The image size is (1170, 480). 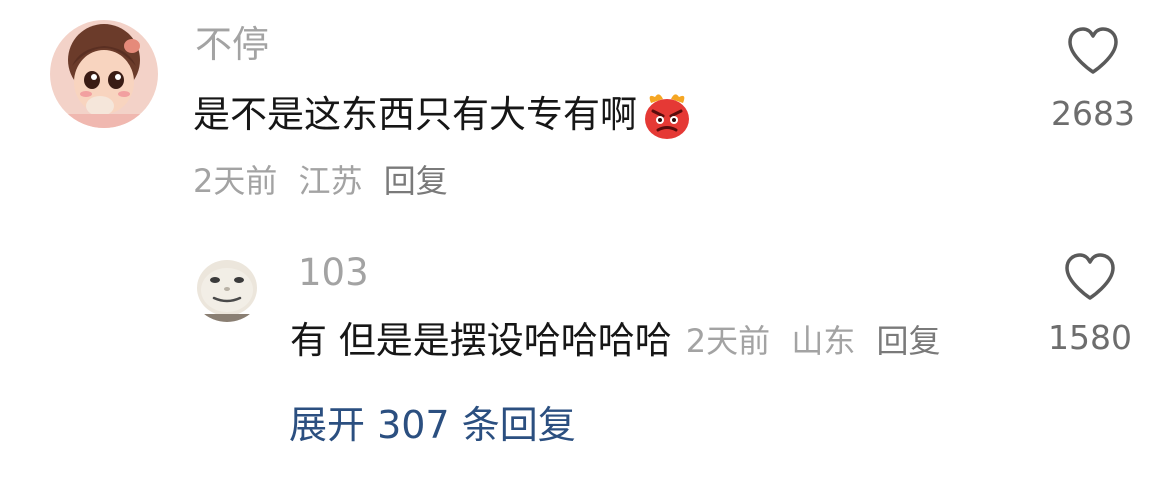 What do you see at coordinates (1093, 113) in the screenshot?
I see `like-count: 2683` at bounding box center [1093, 113].